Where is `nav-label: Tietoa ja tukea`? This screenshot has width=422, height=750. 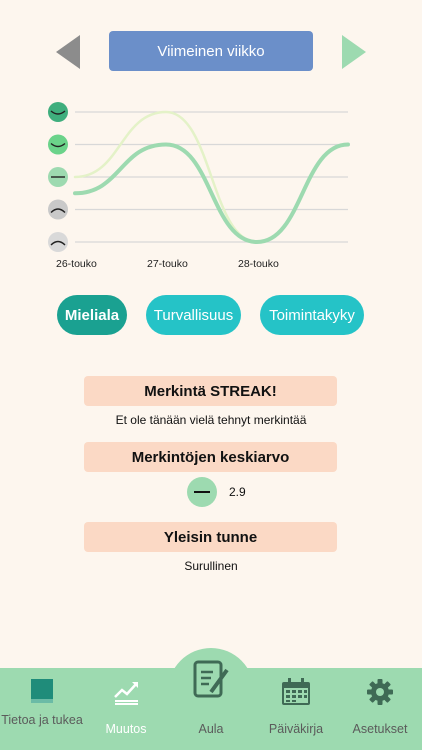 nav-label: Tietoa ja tukea is located at coordinates (42, 720).